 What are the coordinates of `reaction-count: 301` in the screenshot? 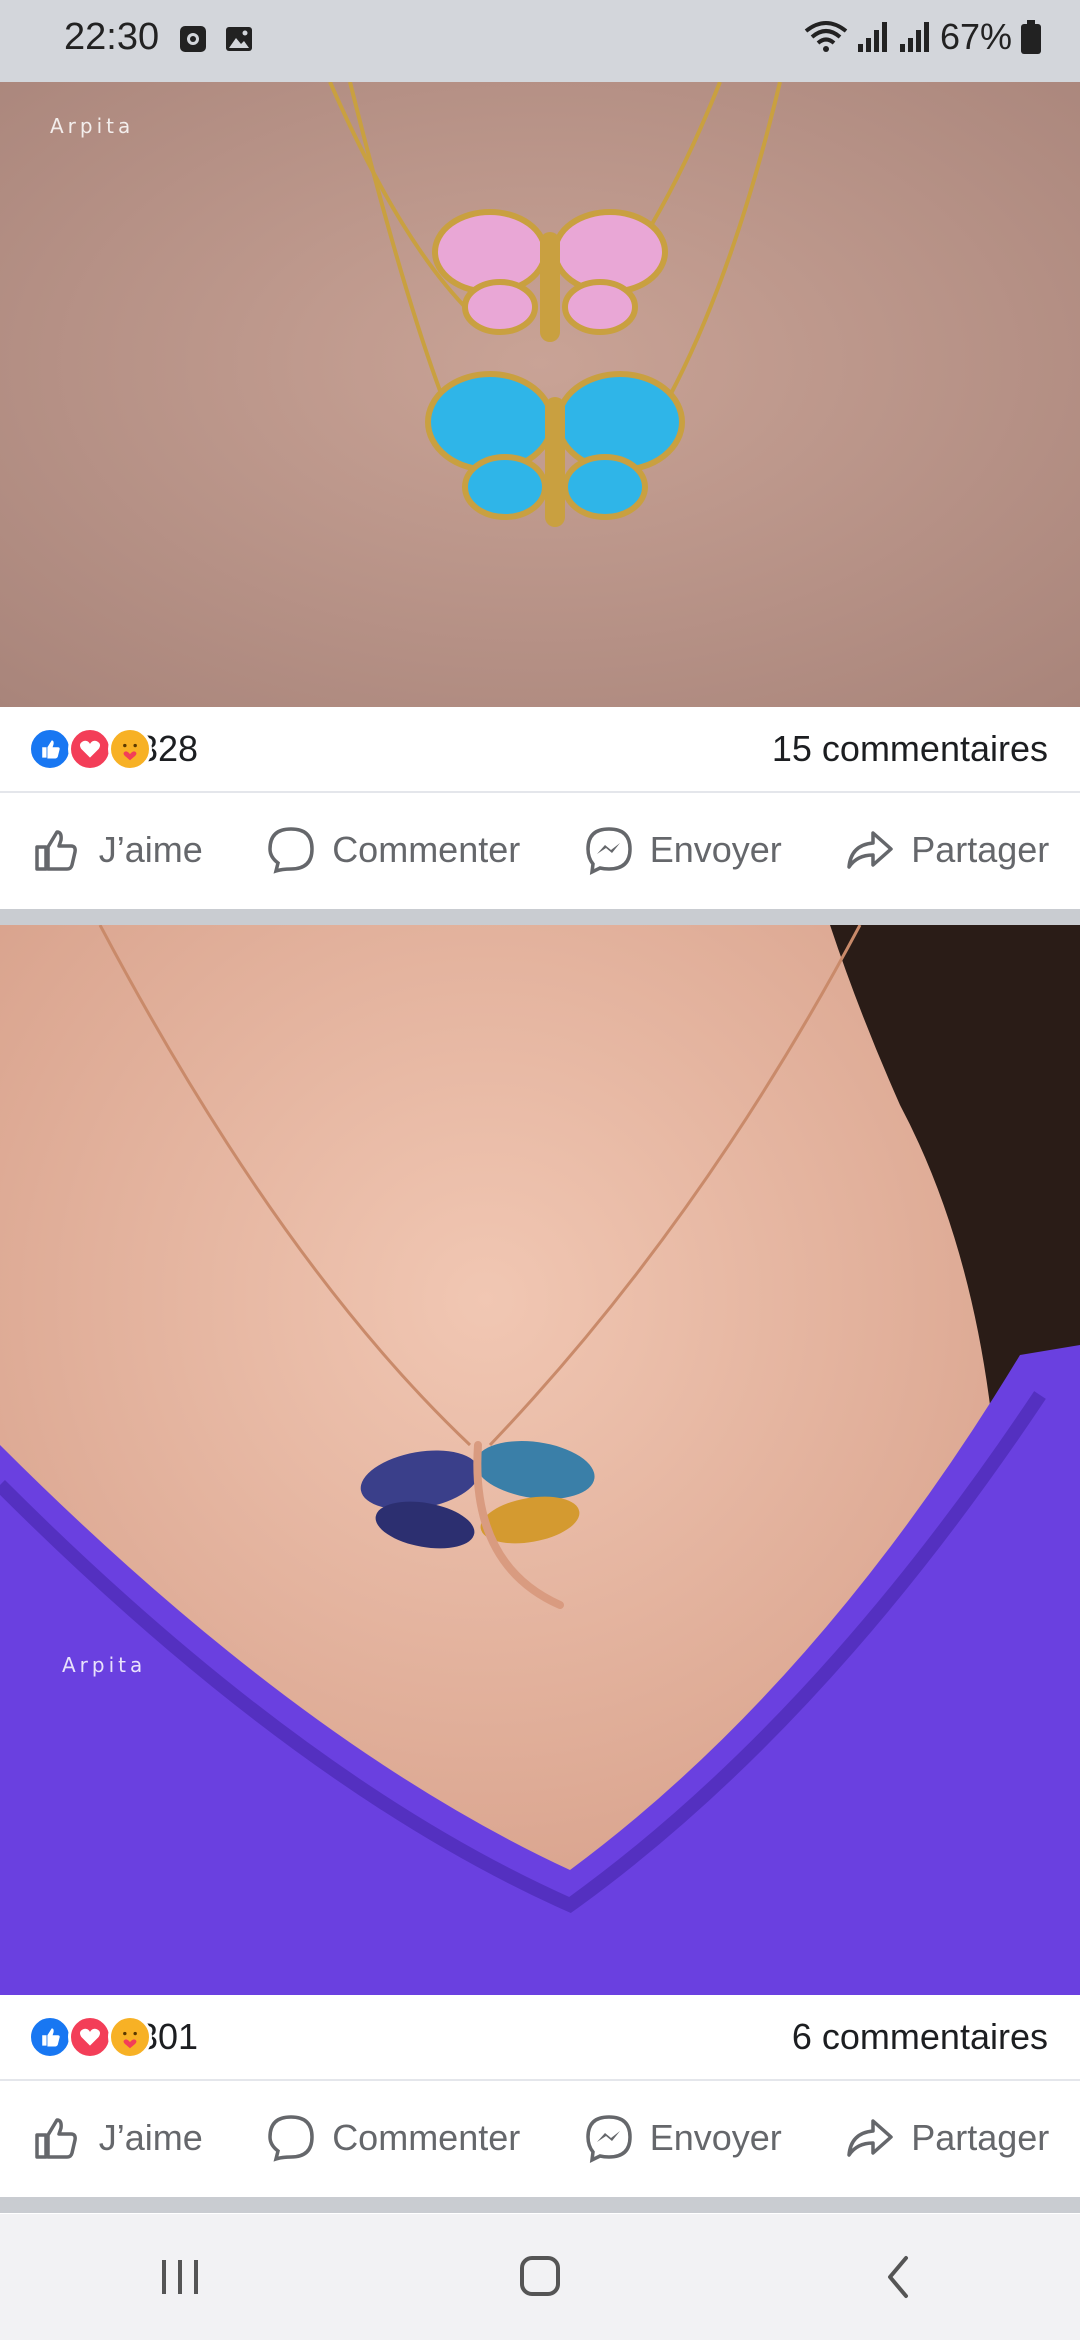 It's located at (168, 2036).